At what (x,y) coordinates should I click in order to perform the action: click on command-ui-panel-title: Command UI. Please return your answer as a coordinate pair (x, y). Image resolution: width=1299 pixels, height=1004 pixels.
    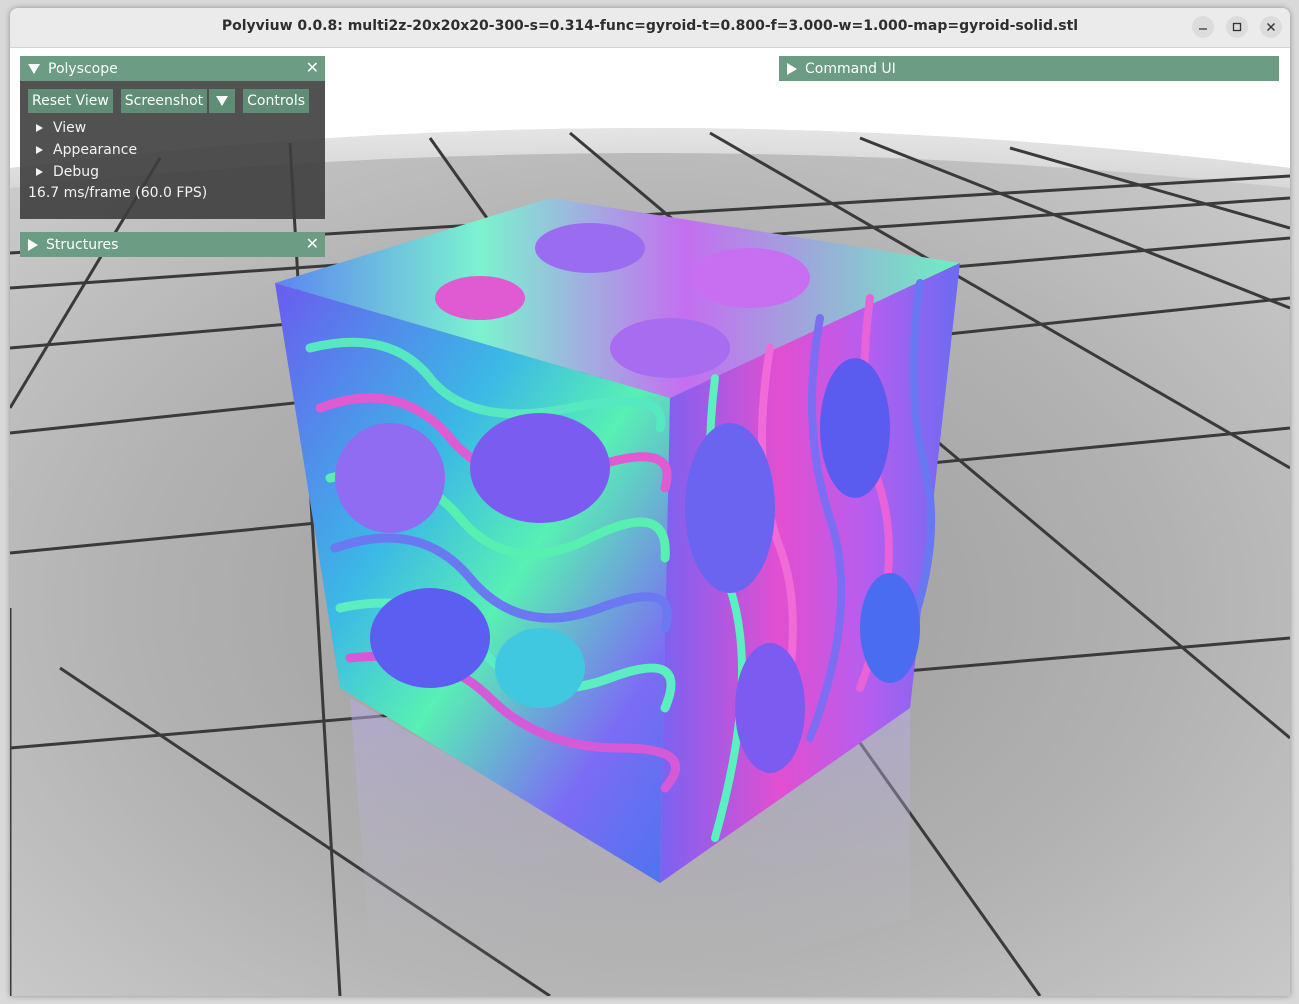
    Looking at the image, I should click on (850, 68).